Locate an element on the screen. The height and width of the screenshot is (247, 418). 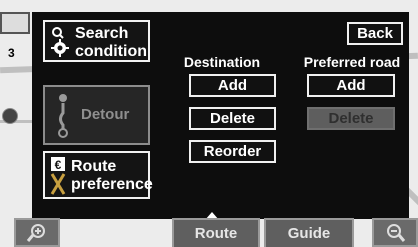
route-tab: Route is located at coordinates (216, 232).